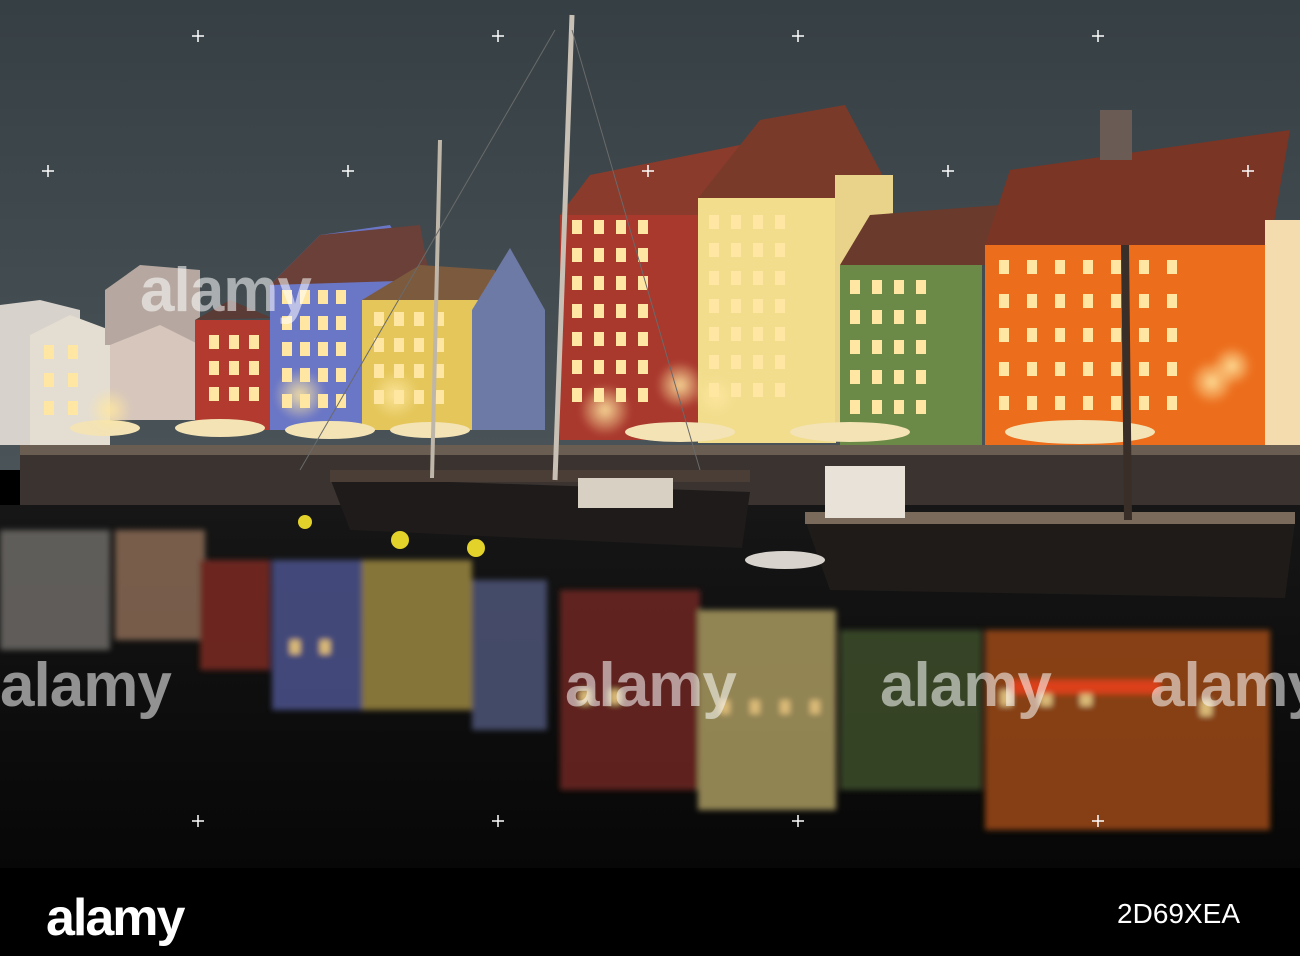 Image resolution: width=1300 pixels, height=956 pixels. I want to click on alamy-logo: alamy, so click(115, 918).